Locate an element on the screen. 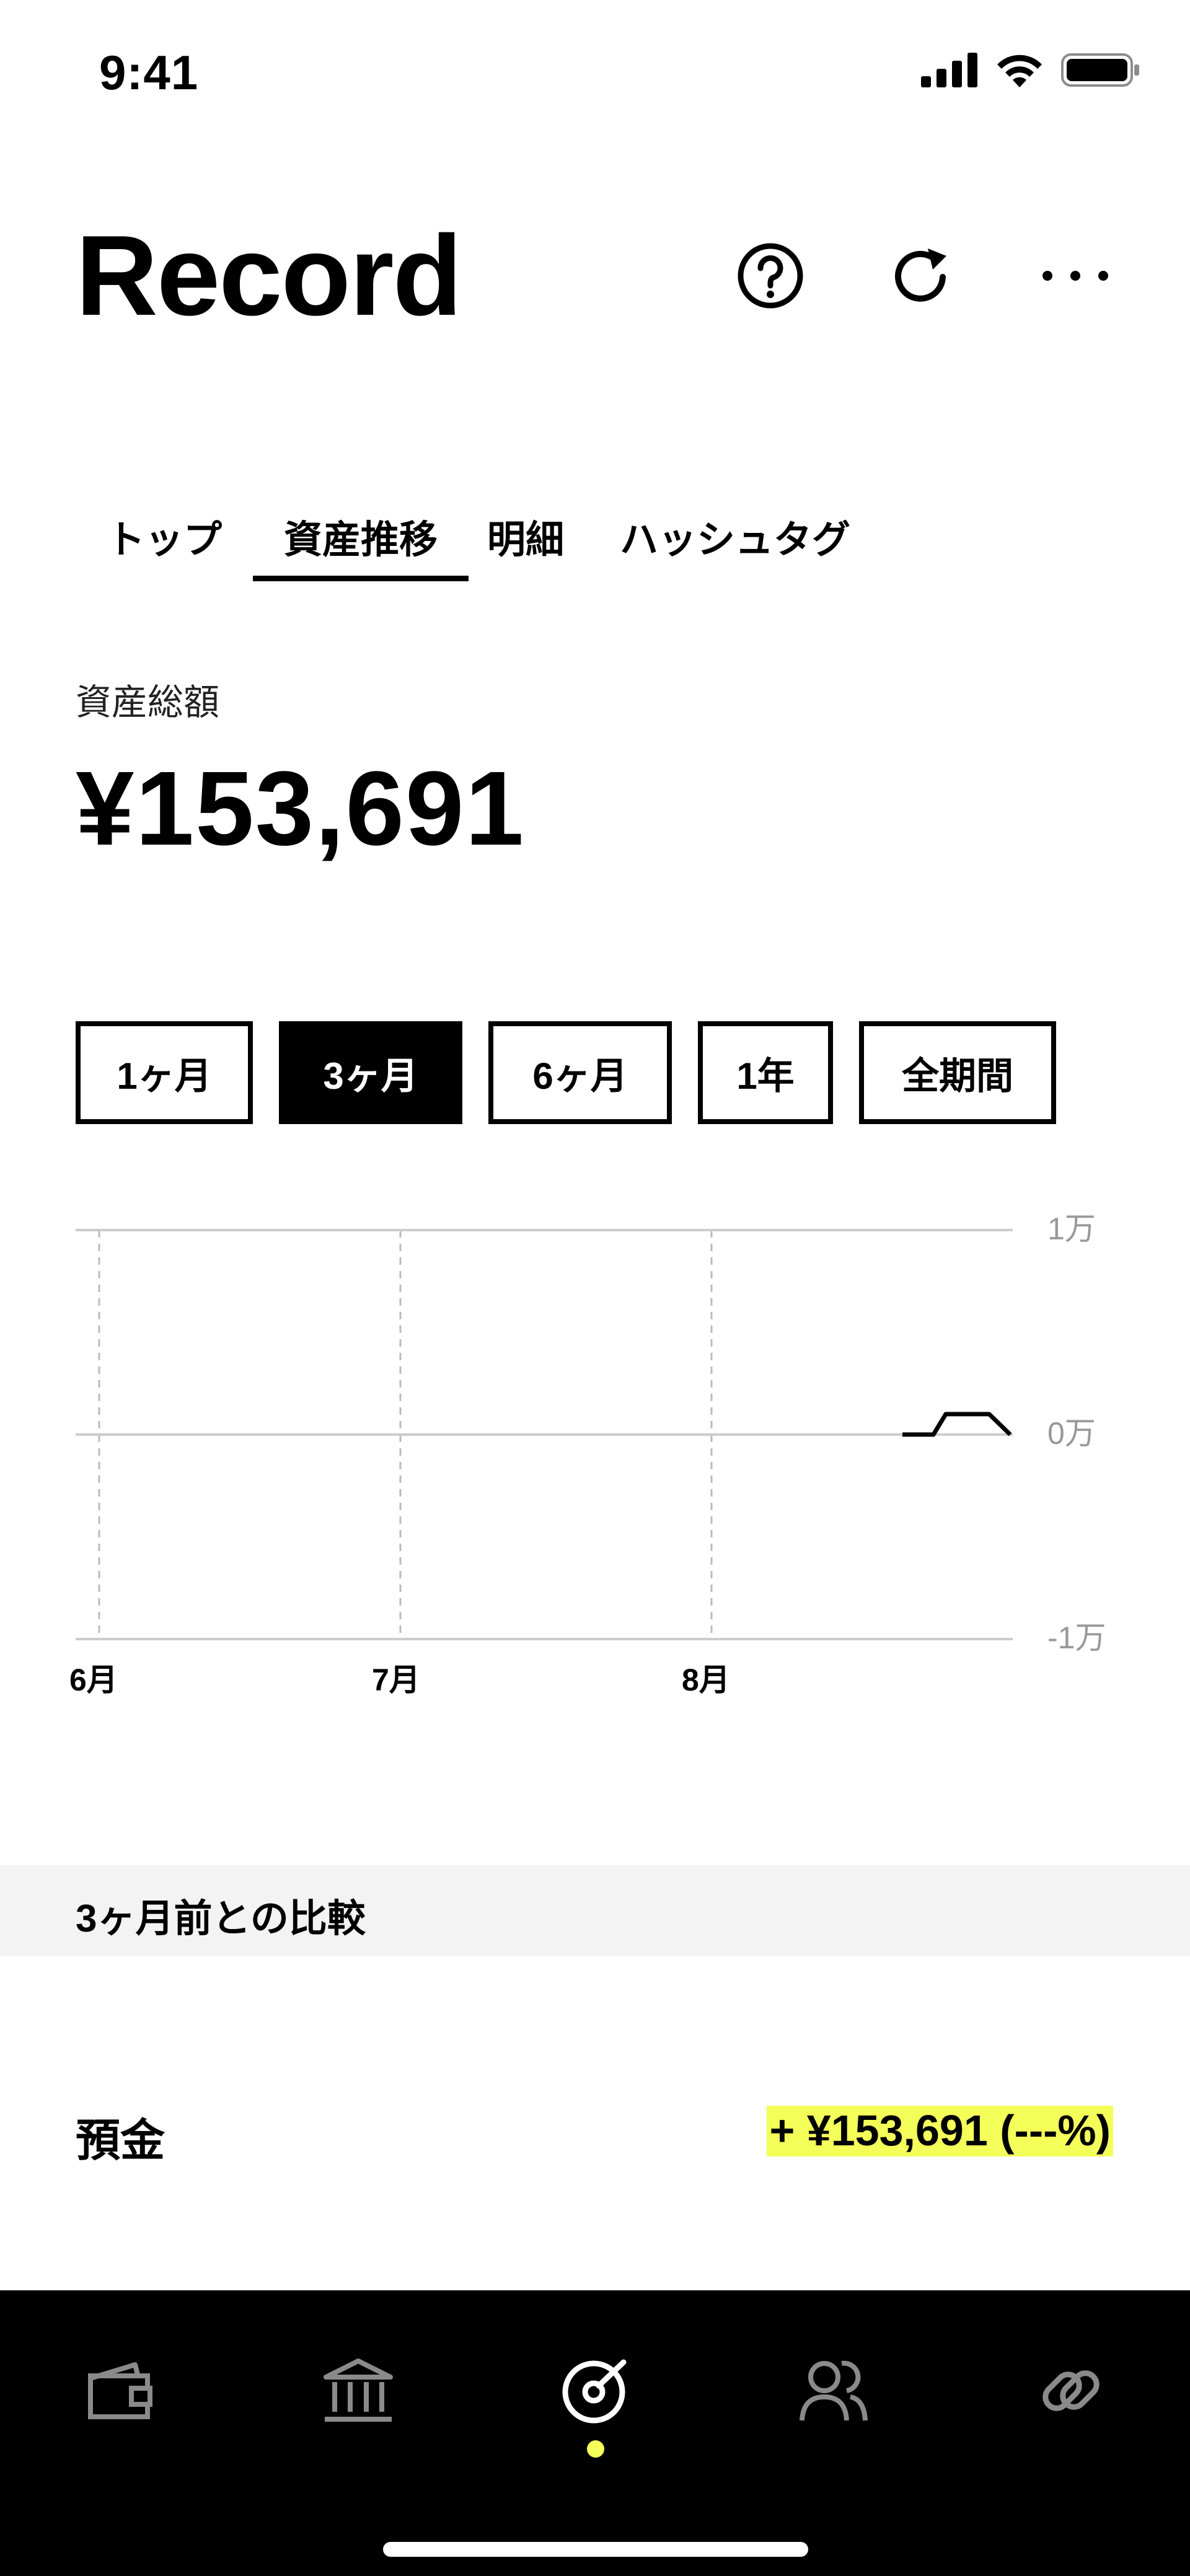  record-icon is located at coordinates (594, 2391).